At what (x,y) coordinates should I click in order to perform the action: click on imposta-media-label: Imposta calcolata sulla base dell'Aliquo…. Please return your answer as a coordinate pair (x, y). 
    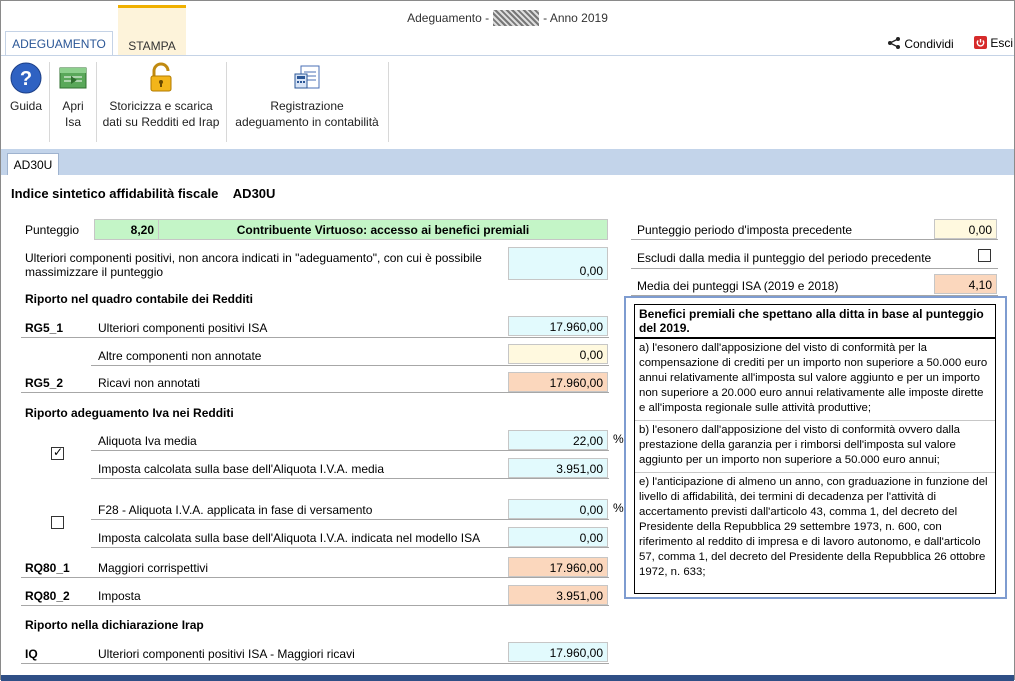
    Looking at the image, I should click on (241, 469).